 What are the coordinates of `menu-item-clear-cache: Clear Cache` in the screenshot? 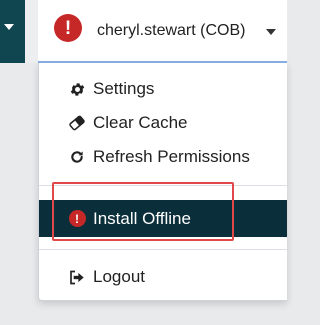 It's located at (163, 123).